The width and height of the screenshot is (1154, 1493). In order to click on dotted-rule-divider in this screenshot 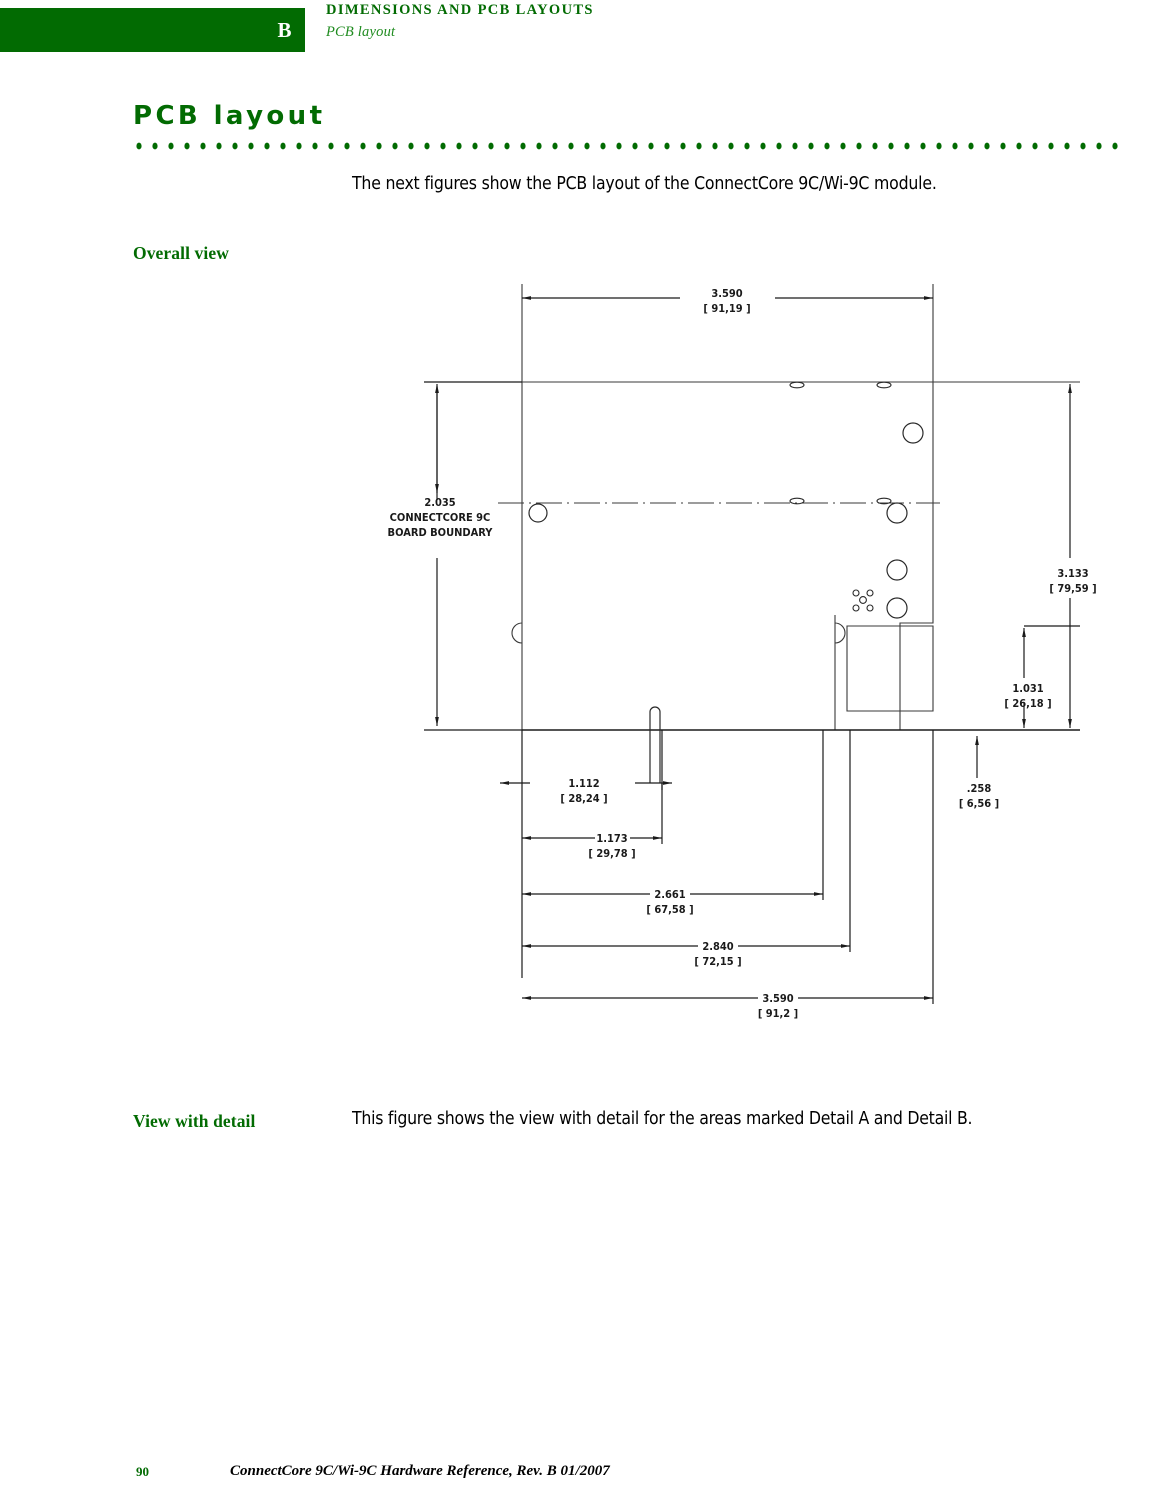, I will do `click(627, 146)`.